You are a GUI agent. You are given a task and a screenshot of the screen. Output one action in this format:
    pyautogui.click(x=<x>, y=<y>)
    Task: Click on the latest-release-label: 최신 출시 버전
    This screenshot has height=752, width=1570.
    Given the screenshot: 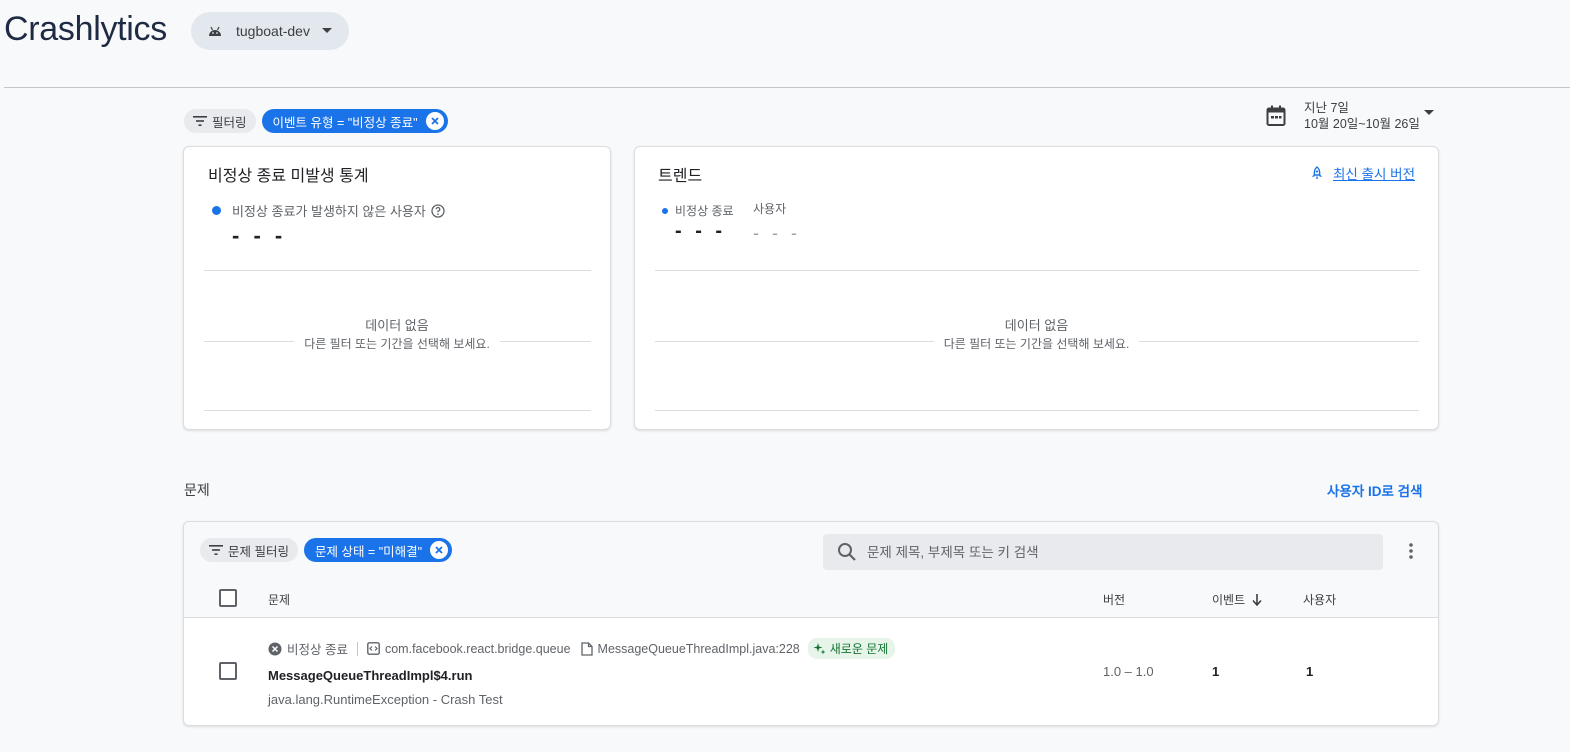 What is the action you would take?
    pyautogui.click(x=1373, y=174)
    